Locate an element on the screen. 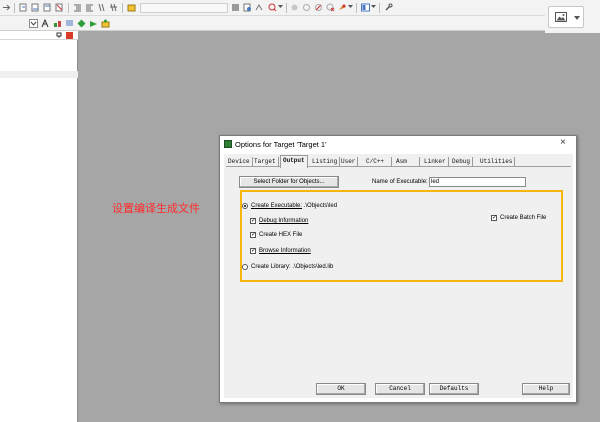 This screenshot has height=422, width=600. help-button: Help is located at coordinates (546, 389).